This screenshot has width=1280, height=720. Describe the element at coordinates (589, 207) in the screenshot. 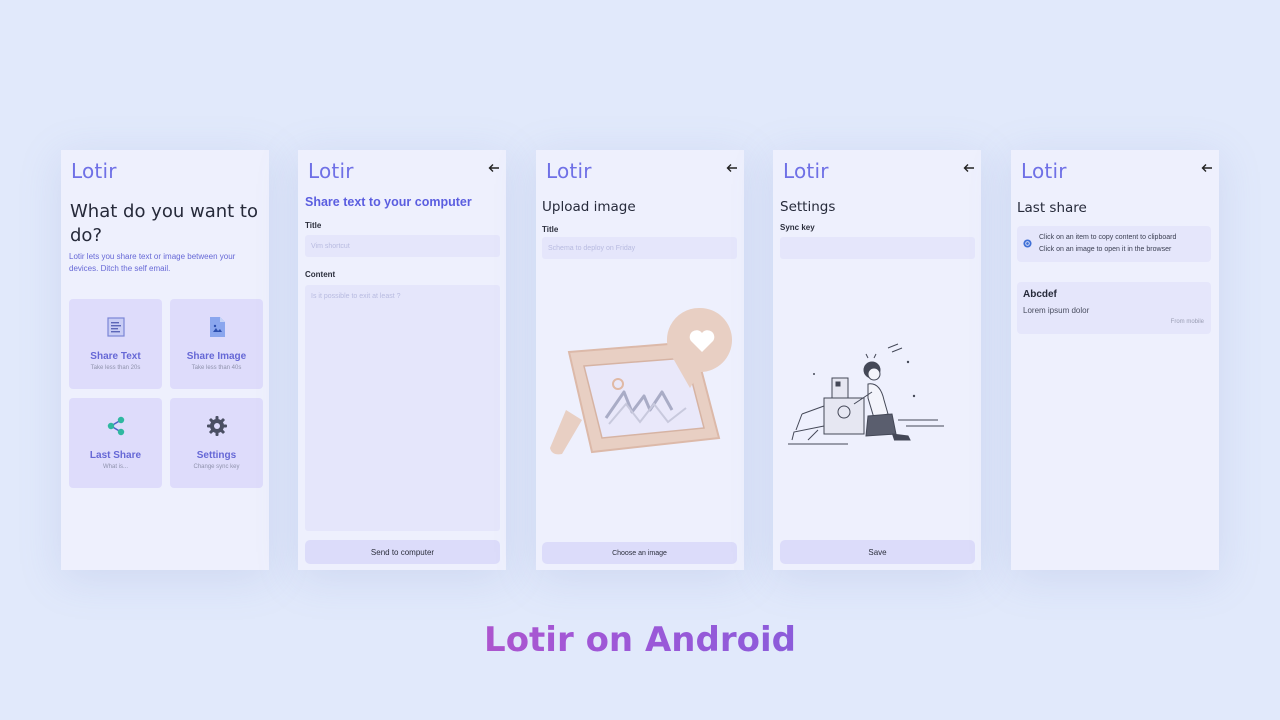

I see `upload-heading: Upload image` at that location.